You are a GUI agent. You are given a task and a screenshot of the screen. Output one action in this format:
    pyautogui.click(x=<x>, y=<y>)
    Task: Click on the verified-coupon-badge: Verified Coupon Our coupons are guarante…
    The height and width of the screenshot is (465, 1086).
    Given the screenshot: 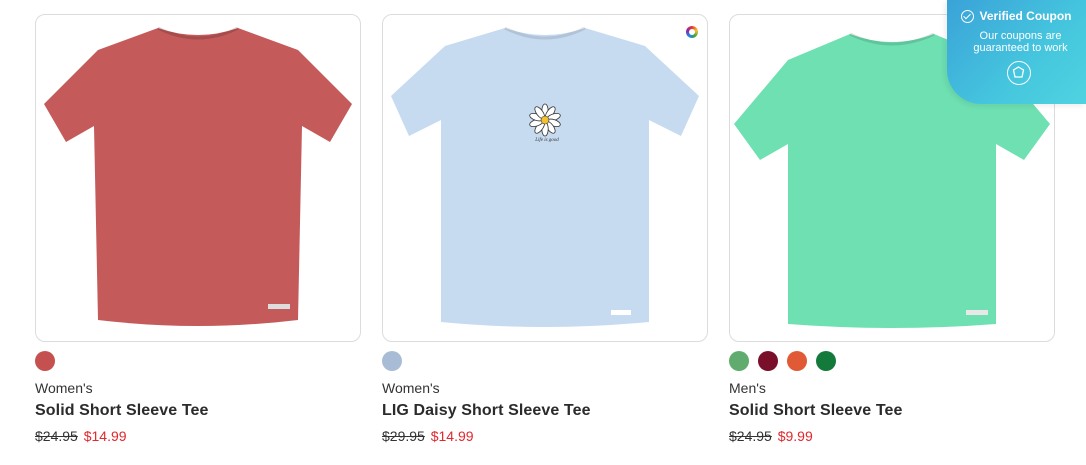 What is the action you would take?
    pyautogui.click(x=1016, y=52)
    